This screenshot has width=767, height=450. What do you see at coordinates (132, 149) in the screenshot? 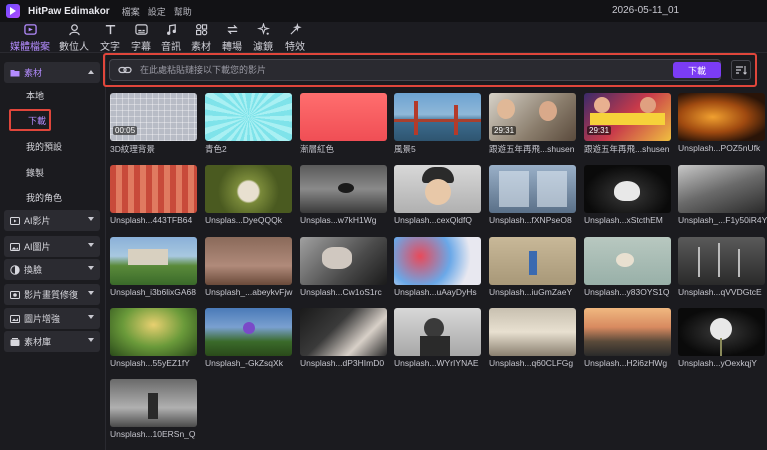
I see `media-caption: 3D紋理背景` at bounding box center [132, 149].